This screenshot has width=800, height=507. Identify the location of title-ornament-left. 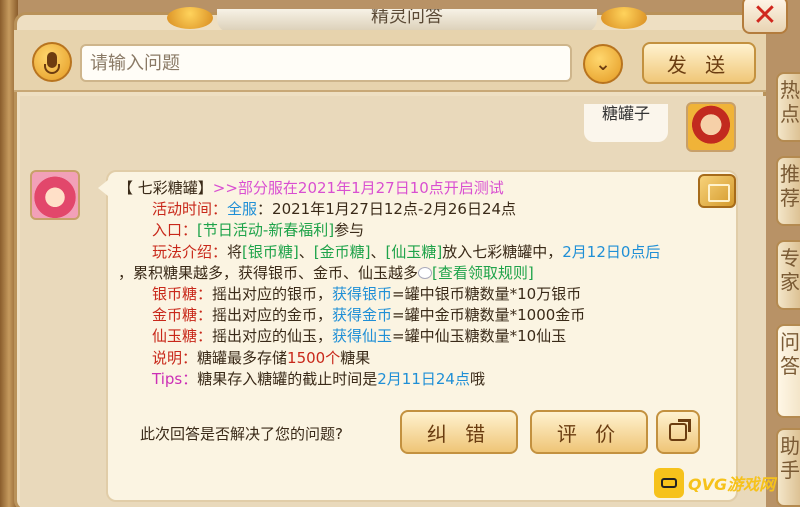
(190, 18).